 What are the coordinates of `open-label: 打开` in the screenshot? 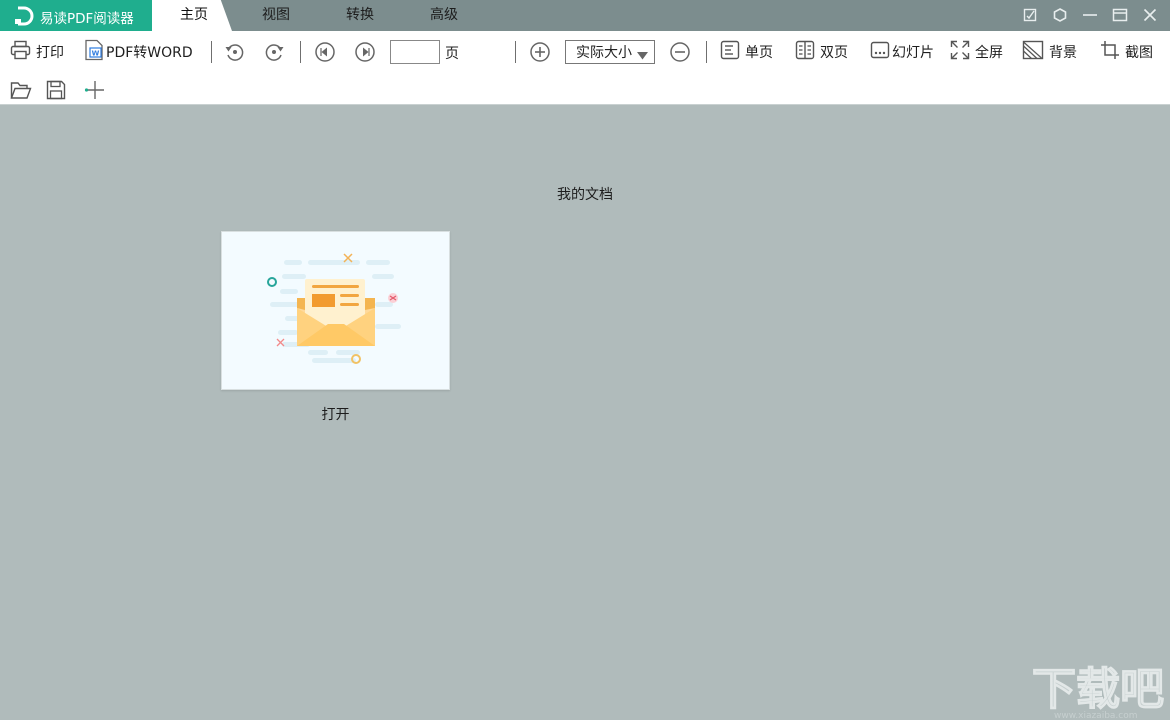 It's located at (335, 415).